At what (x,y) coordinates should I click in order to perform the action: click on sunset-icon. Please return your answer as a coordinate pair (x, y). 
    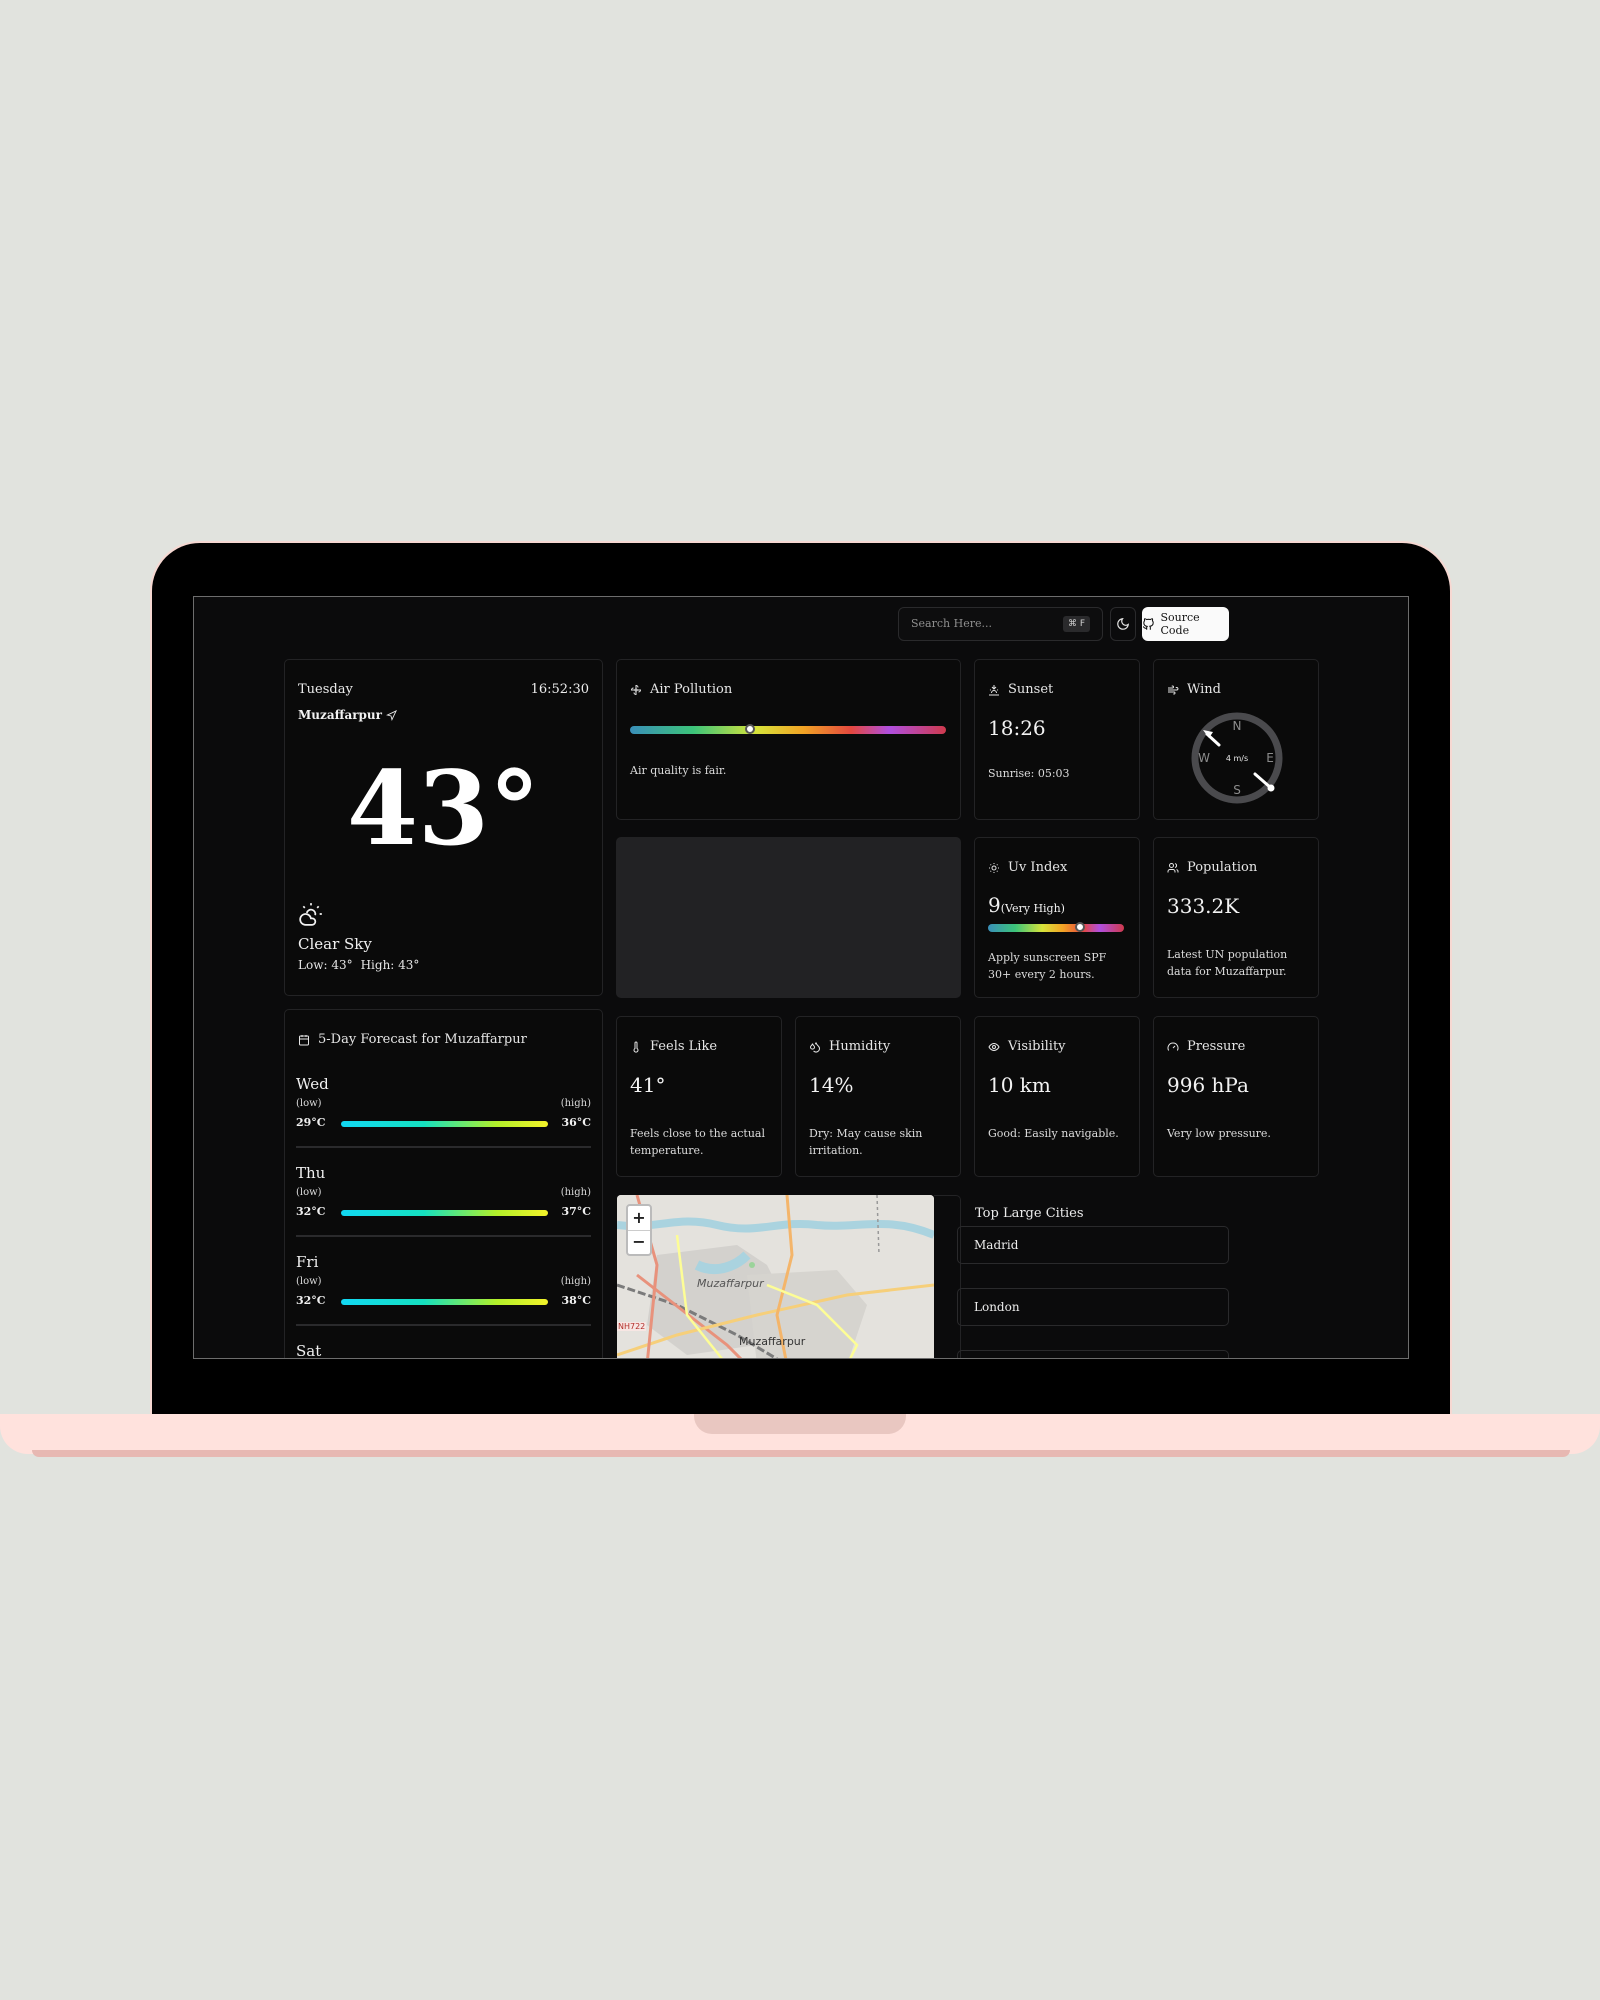
    Looking at the image, I should click on (994, 689).